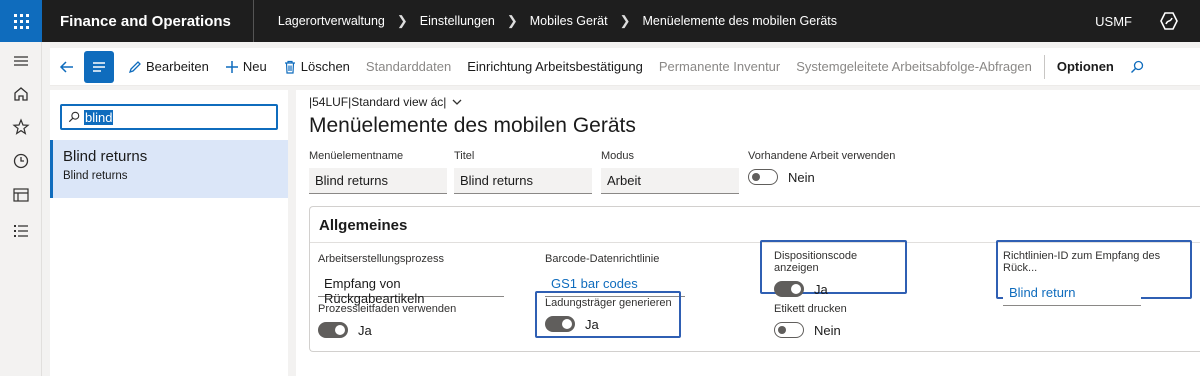  I want to click on work-confirmation-setup-button: Einrichtung Arbeitsbestätigung, so click(555, 67).